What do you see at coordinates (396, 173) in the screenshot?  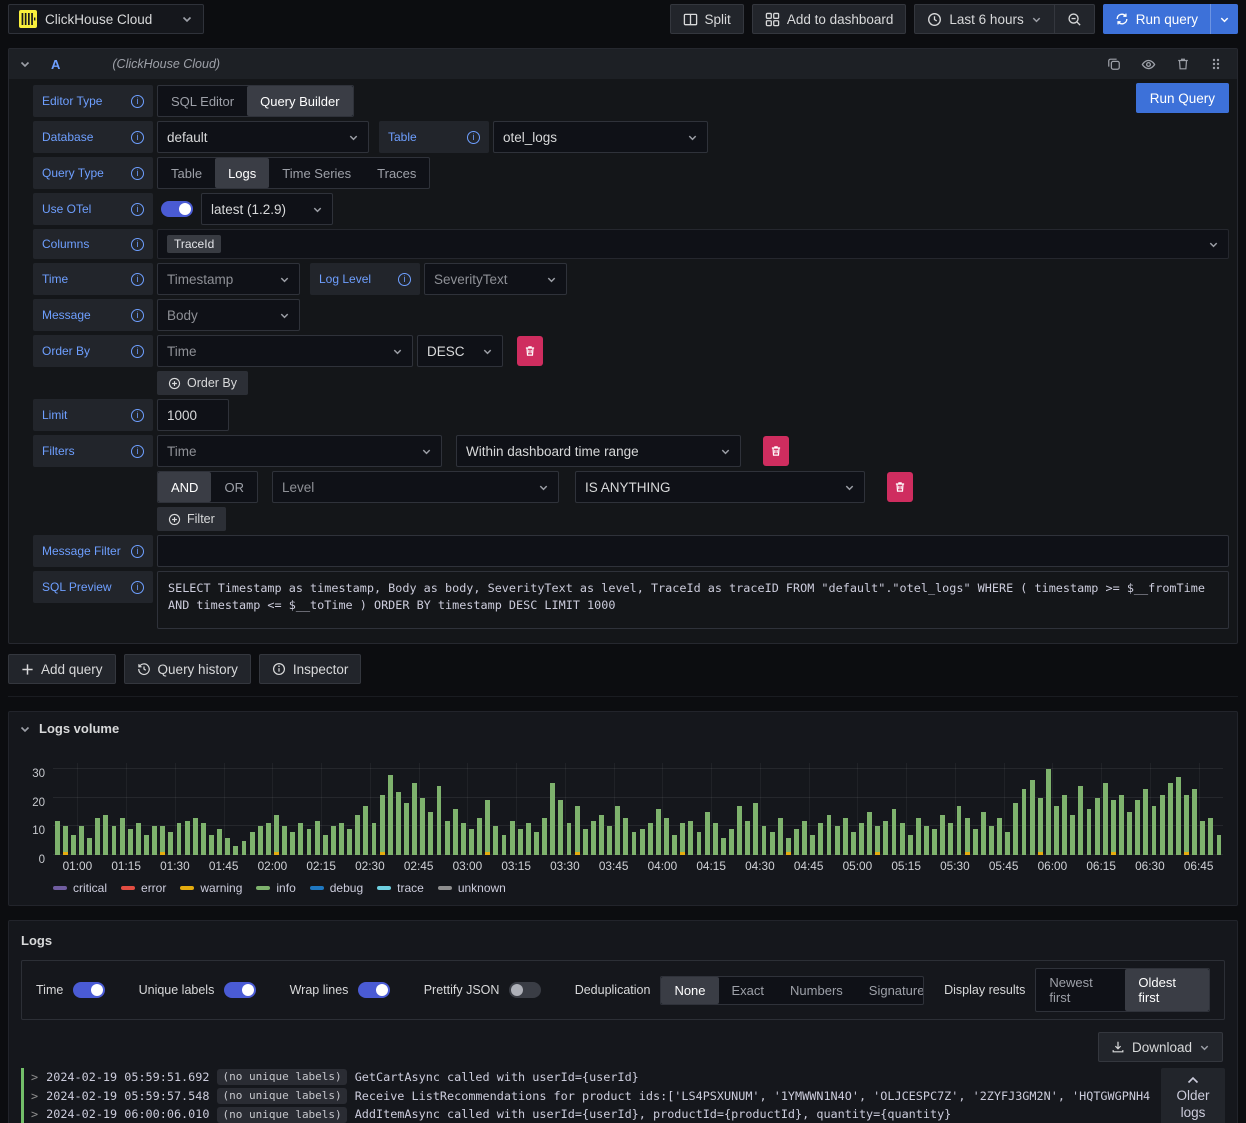 I see `query-type-traces: Traces` at bounding box center [396, 173].